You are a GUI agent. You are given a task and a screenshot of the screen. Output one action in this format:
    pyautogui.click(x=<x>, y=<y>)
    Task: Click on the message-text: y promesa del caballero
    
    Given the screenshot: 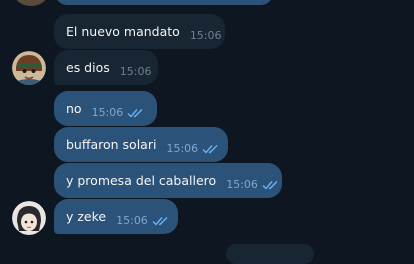 What is the action you would take?
    pyautogui.click(x=141, y=180)
    